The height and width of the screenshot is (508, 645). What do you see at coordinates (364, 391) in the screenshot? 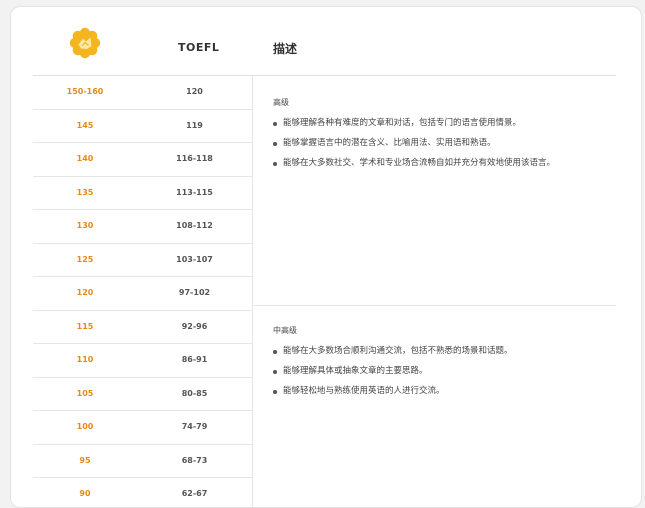
I see `bullet-text: 能够轻松地与熟练使用英语的人进行交流。` at bounding box center [364, 391].